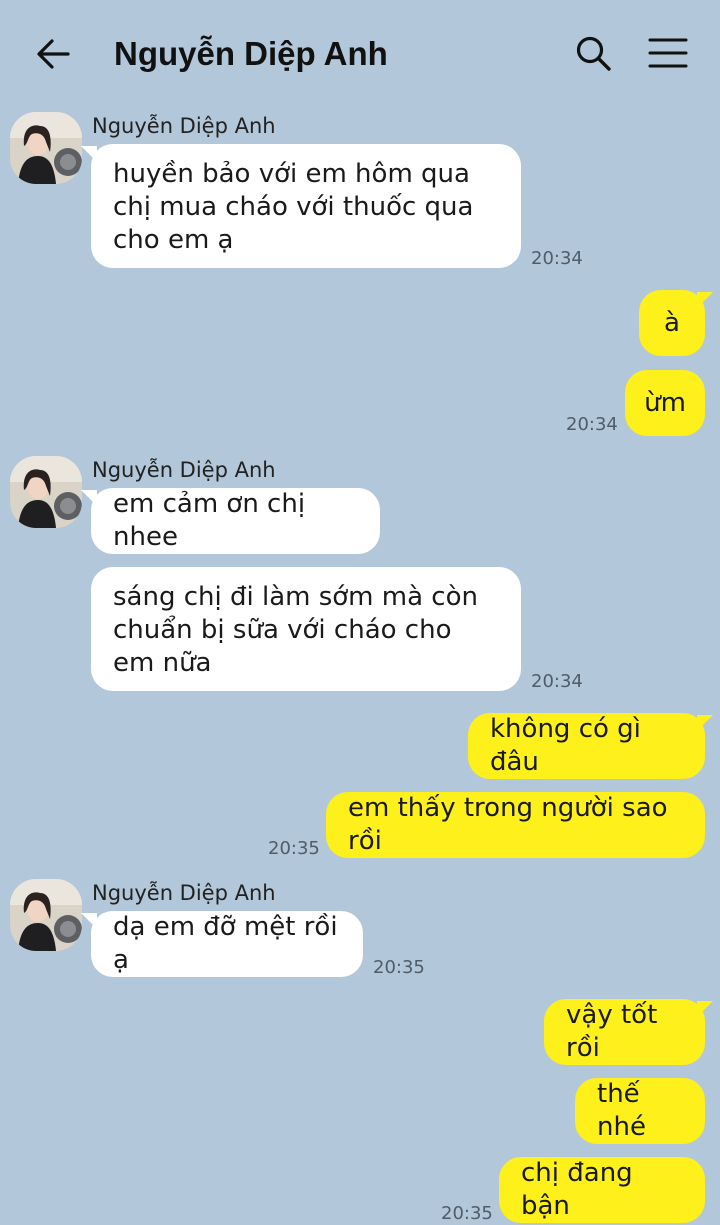  I want to click on message-bubble-outgoing: à, so click(676, 323).